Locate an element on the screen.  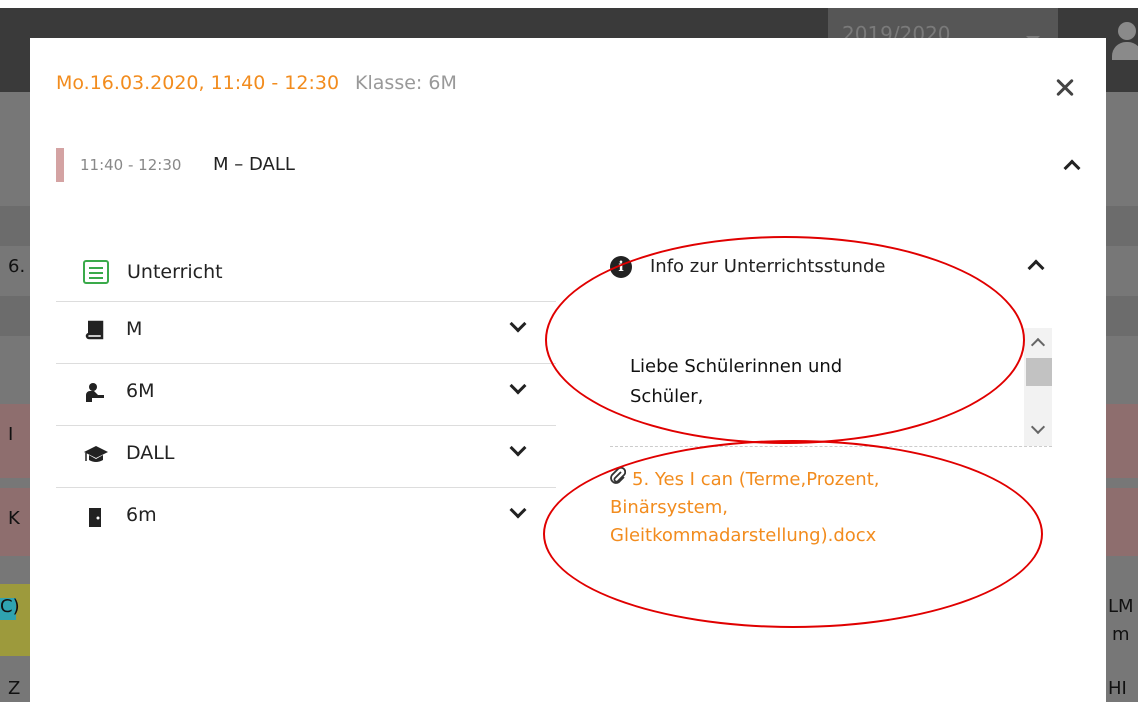
subject-row: M is located at coordinates (306, 331).